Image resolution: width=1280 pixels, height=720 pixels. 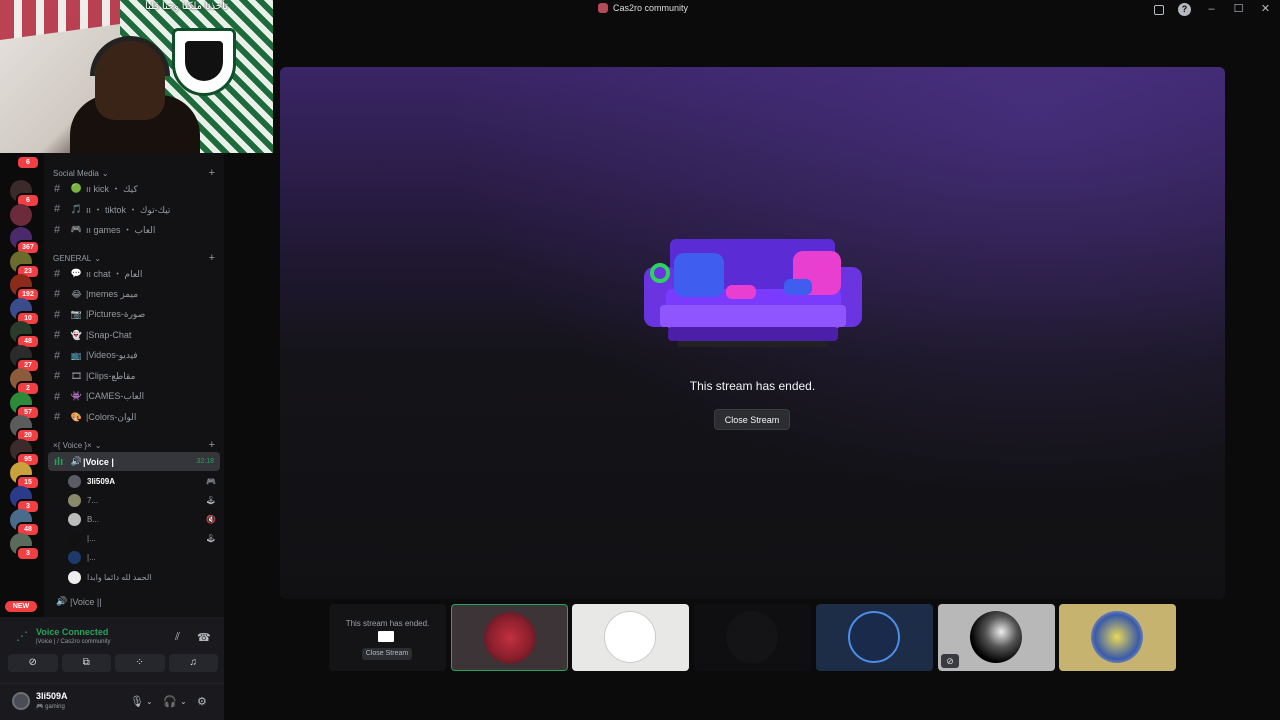 What do you see at coordinates (177, 637) in the screenshot?
I see `noise-suppression-icon: ⫽` at bounding box center [177, 637].